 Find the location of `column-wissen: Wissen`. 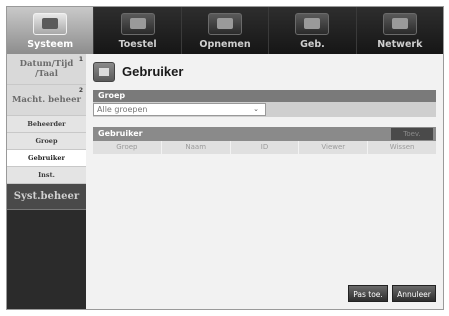

column-wissen: Wissen is located at coordinates (402, 147).